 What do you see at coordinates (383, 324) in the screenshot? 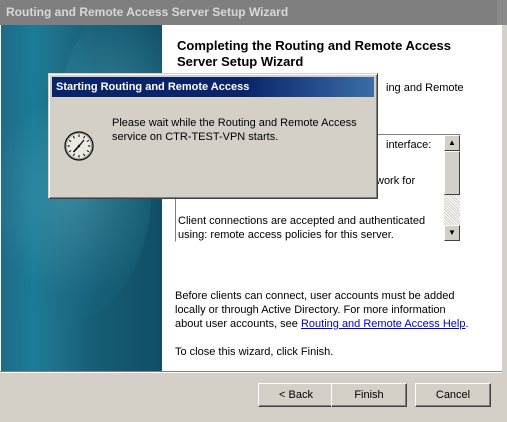
I see `help-link: Routing and Remote Access Help` at bounding box center [383, 324].